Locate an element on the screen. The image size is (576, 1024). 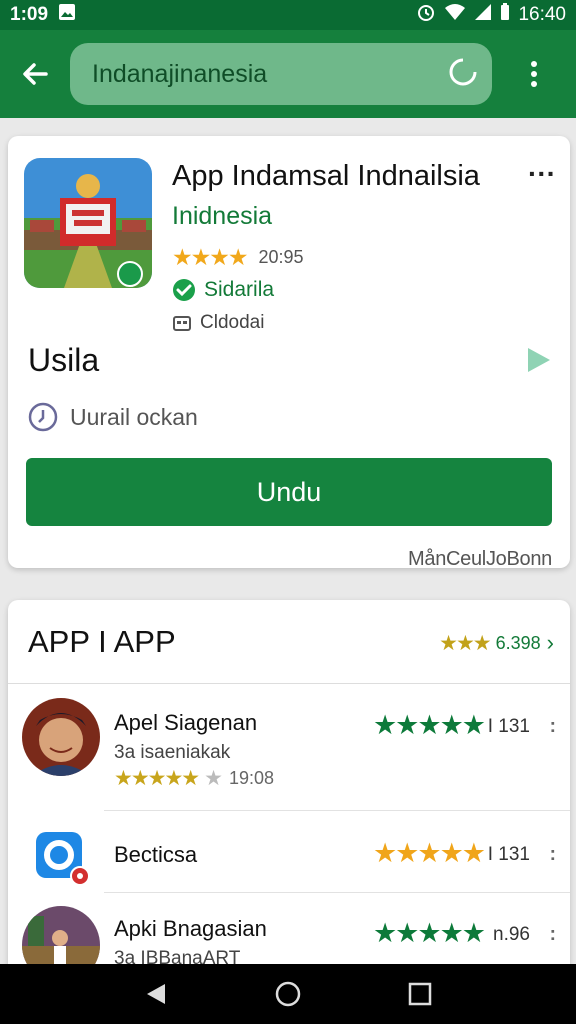
nav-back-button is located at coordinates (156, 994).